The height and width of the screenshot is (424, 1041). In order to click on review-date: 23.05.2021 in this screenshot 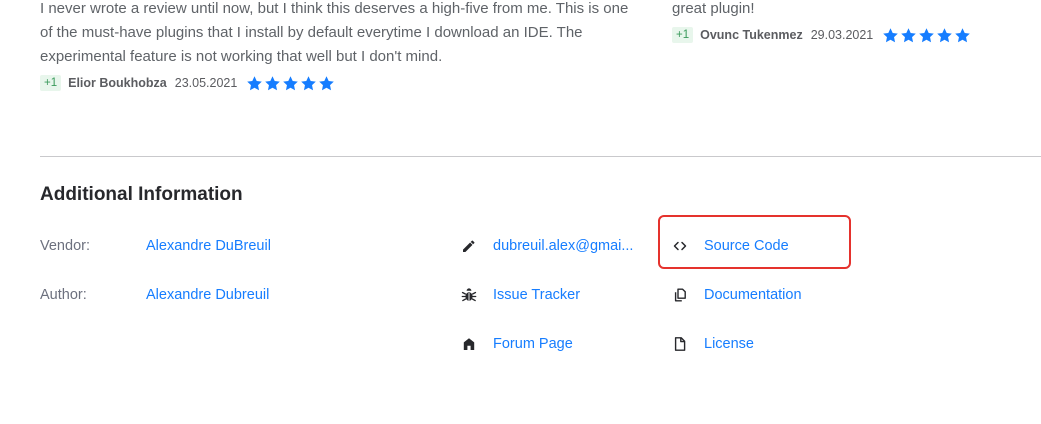, I will do `click(206, 83)`.